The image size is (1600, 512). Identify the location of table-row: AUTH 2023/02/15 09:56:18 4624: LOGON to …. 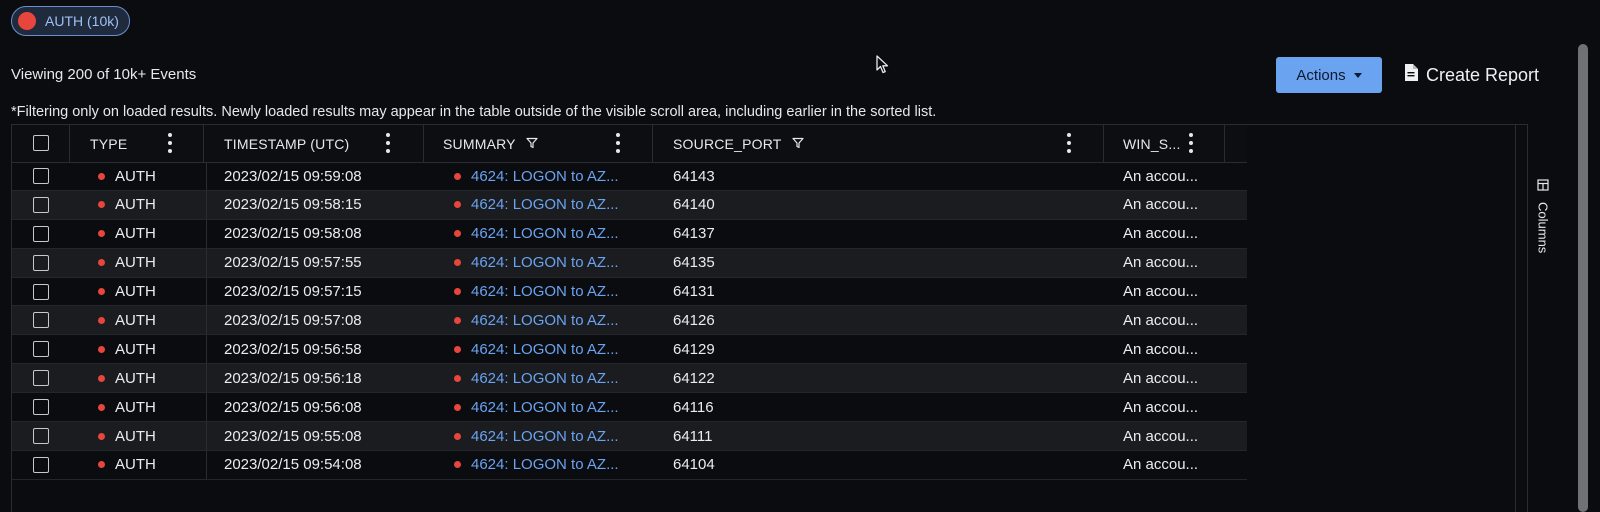
(629, 379).